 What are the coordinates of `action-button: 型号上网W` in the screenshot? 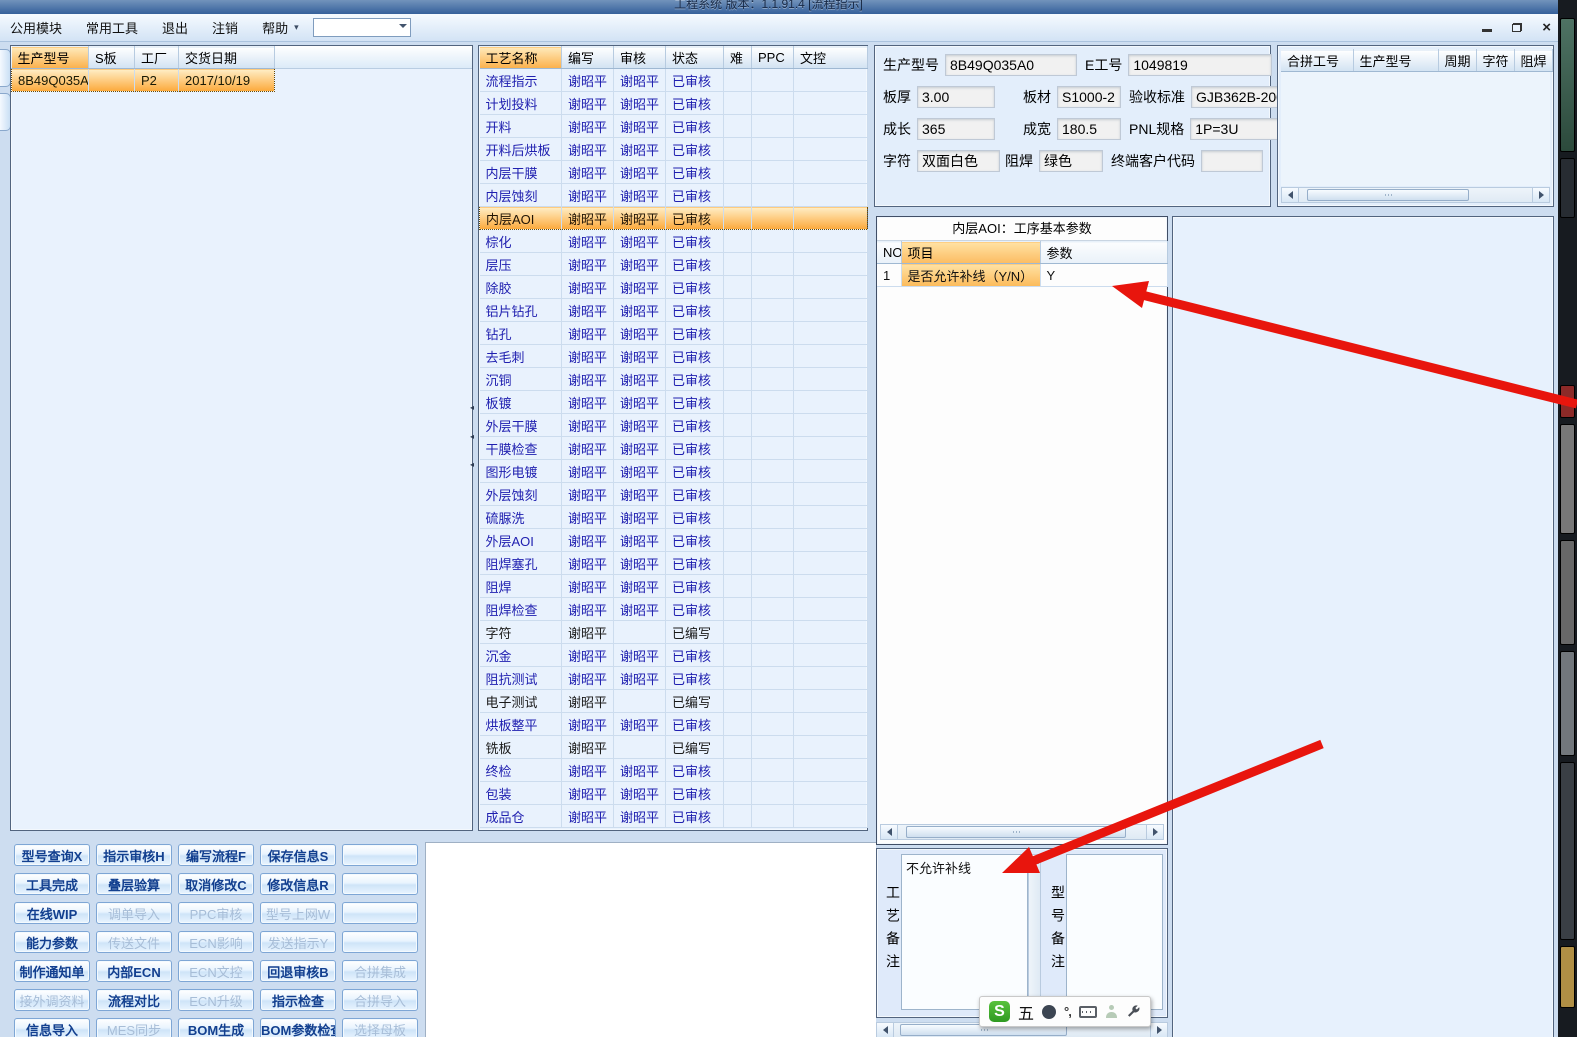 It's located at (298, 913).